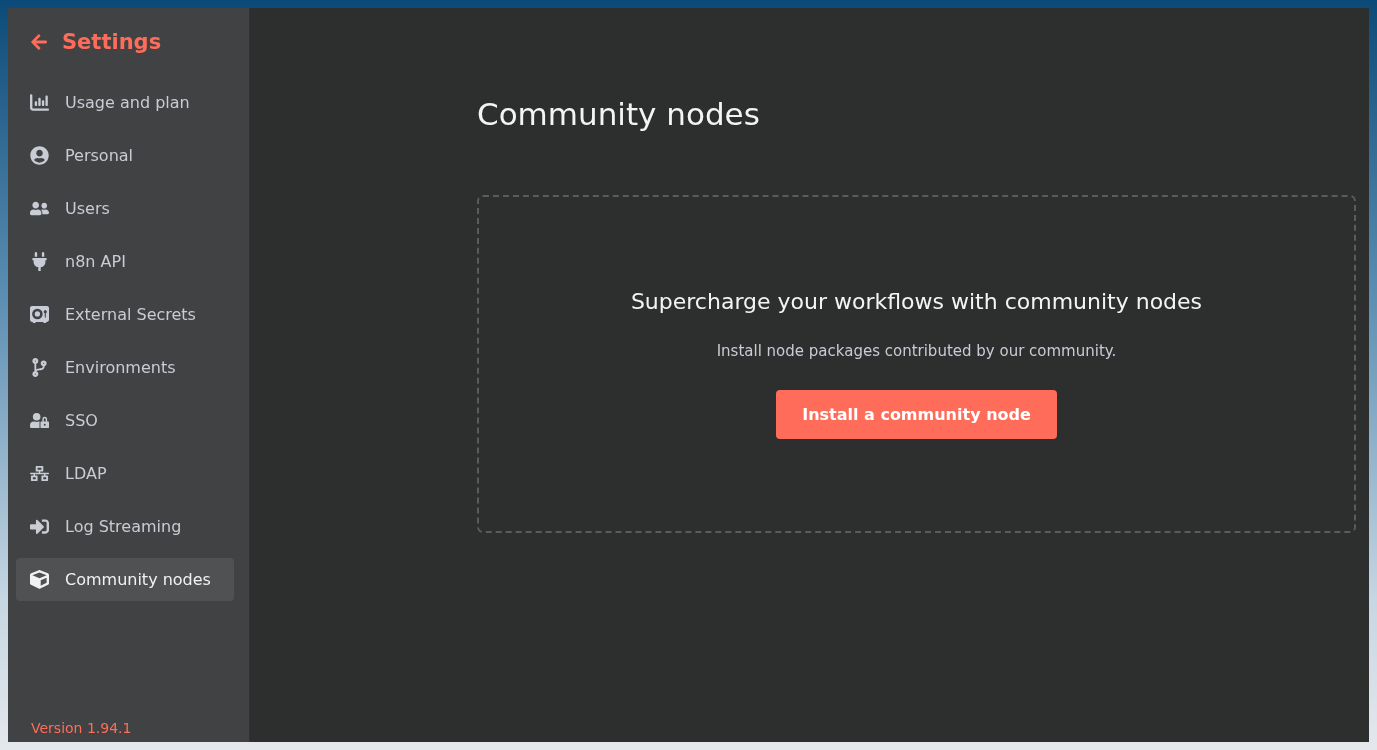 The height and width of the screenshot is (750, 1377). What do you see at coordinates (39, 420) in the screenshot?
I see `user-lock-icon` at bounding box center [39, 420].